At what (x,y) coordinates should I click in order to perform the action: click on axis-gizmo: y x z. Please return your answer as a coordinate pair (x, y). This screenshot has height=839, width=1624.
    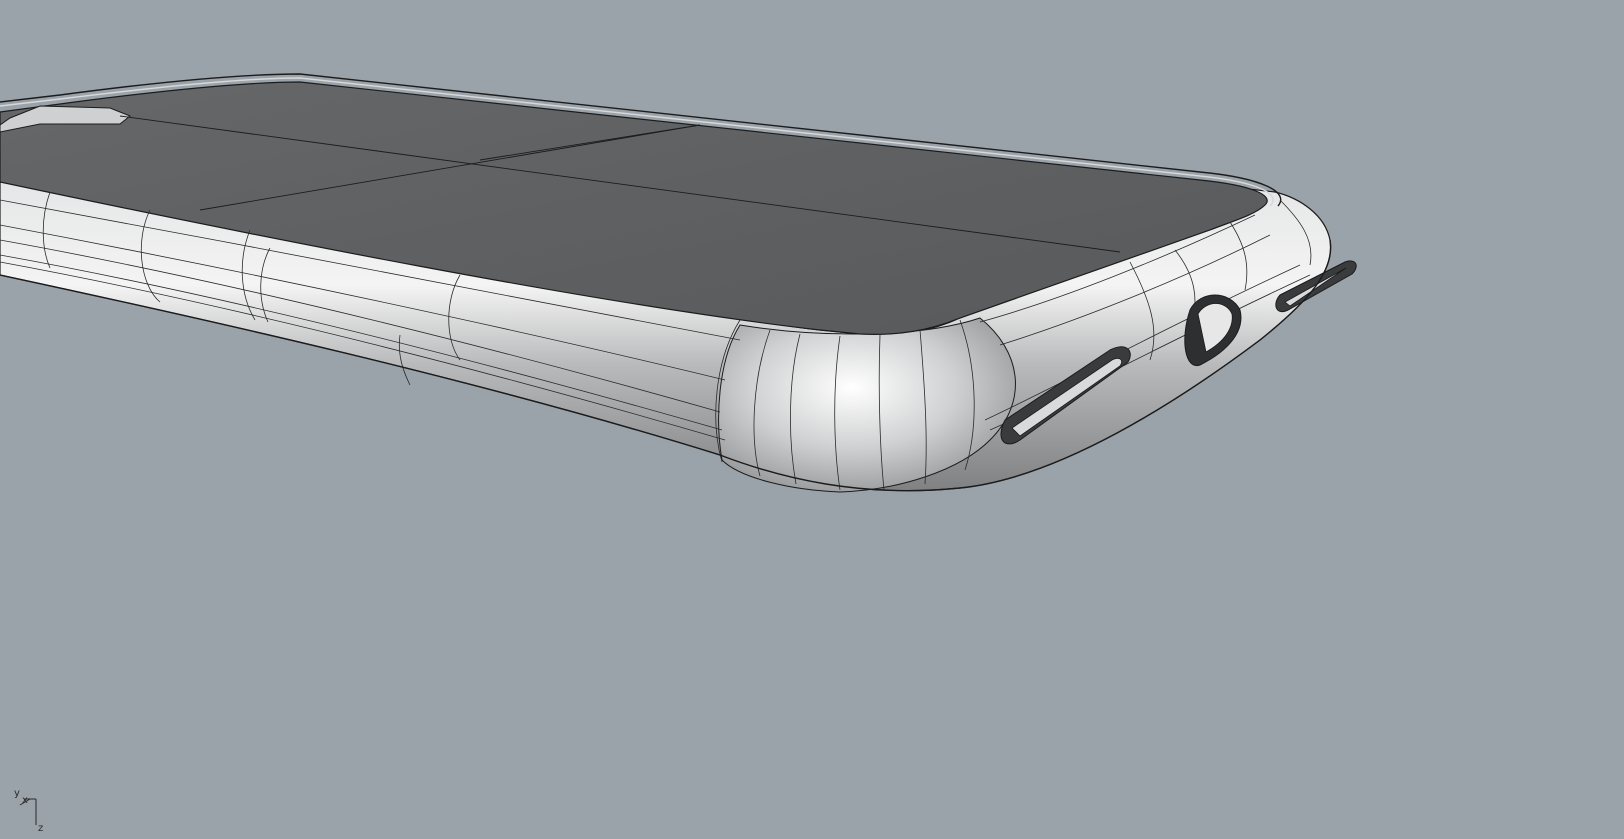
    Looking at the image, I should click on (28, 812).